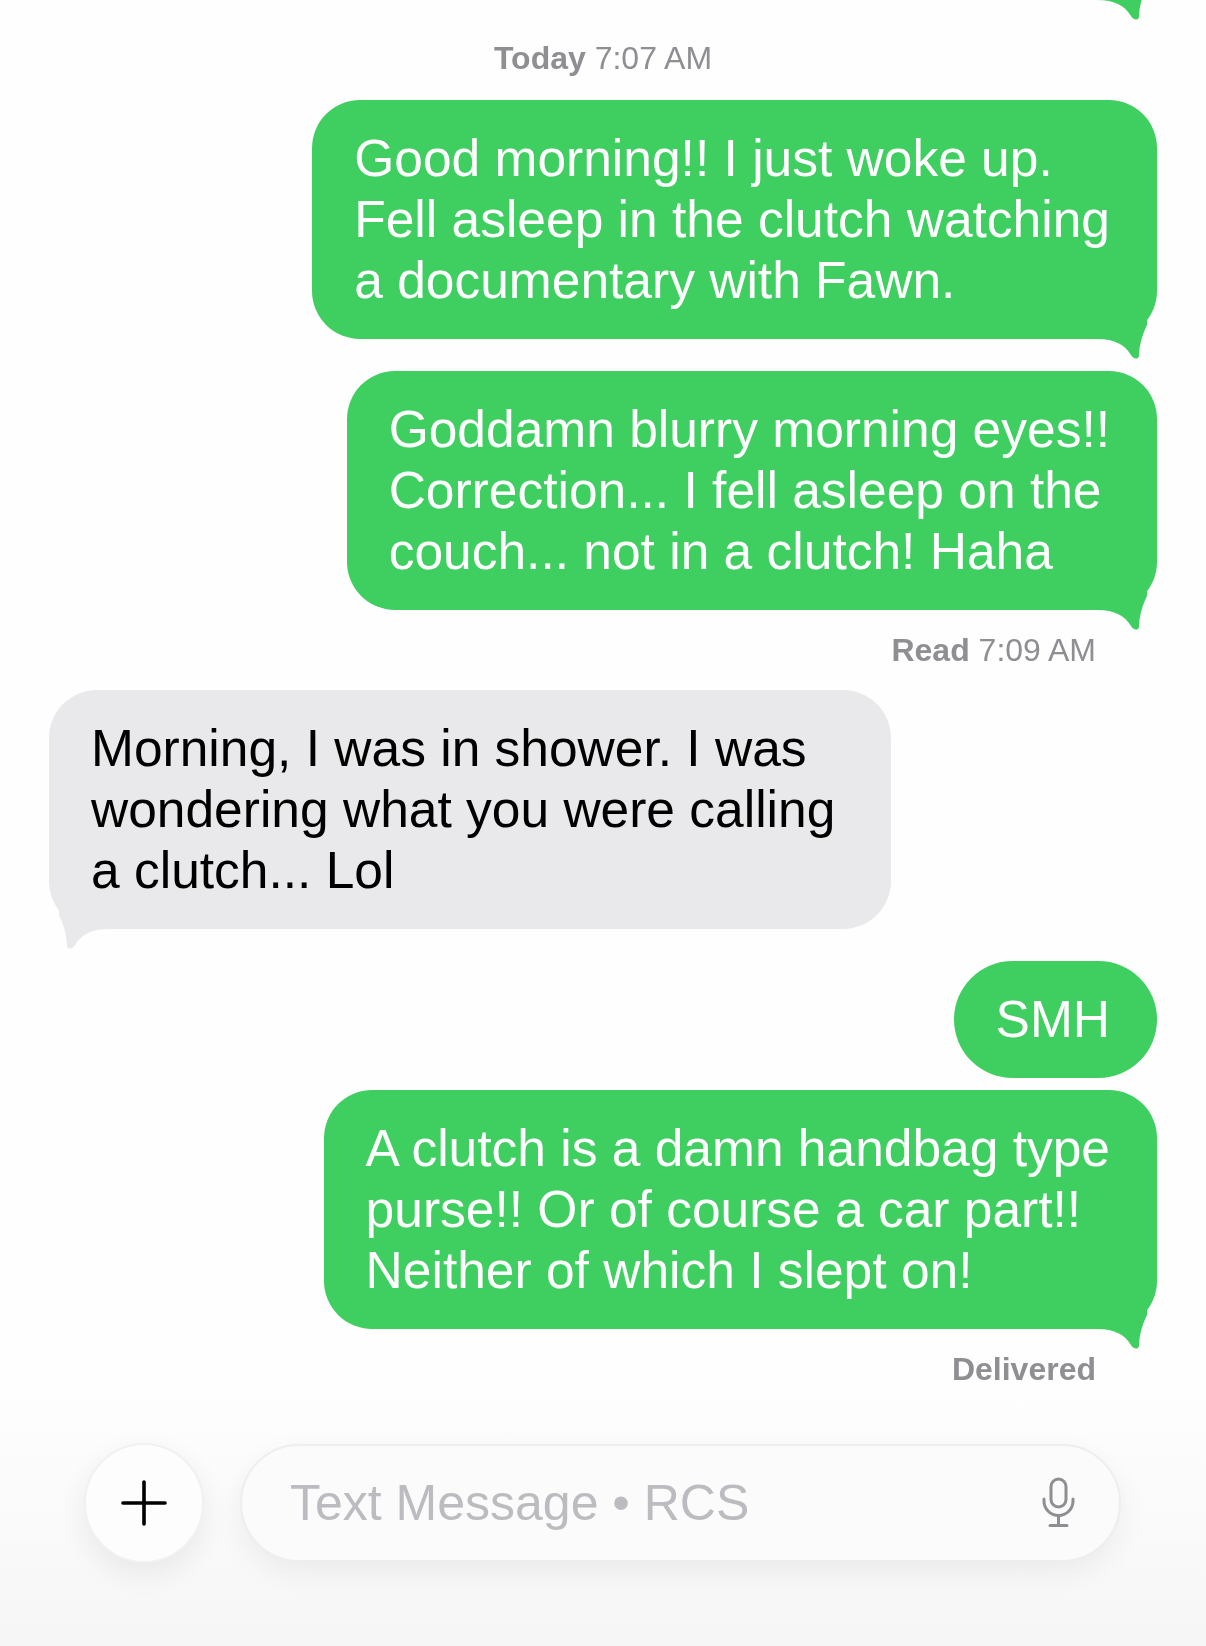 This screenshot has width=1206, height=1646. I want to click on message-bubble: Goddamn blurry morning eyes!! Correction... I fell asleep on the couch... not in a clutch! Haha, so click(751, 490).